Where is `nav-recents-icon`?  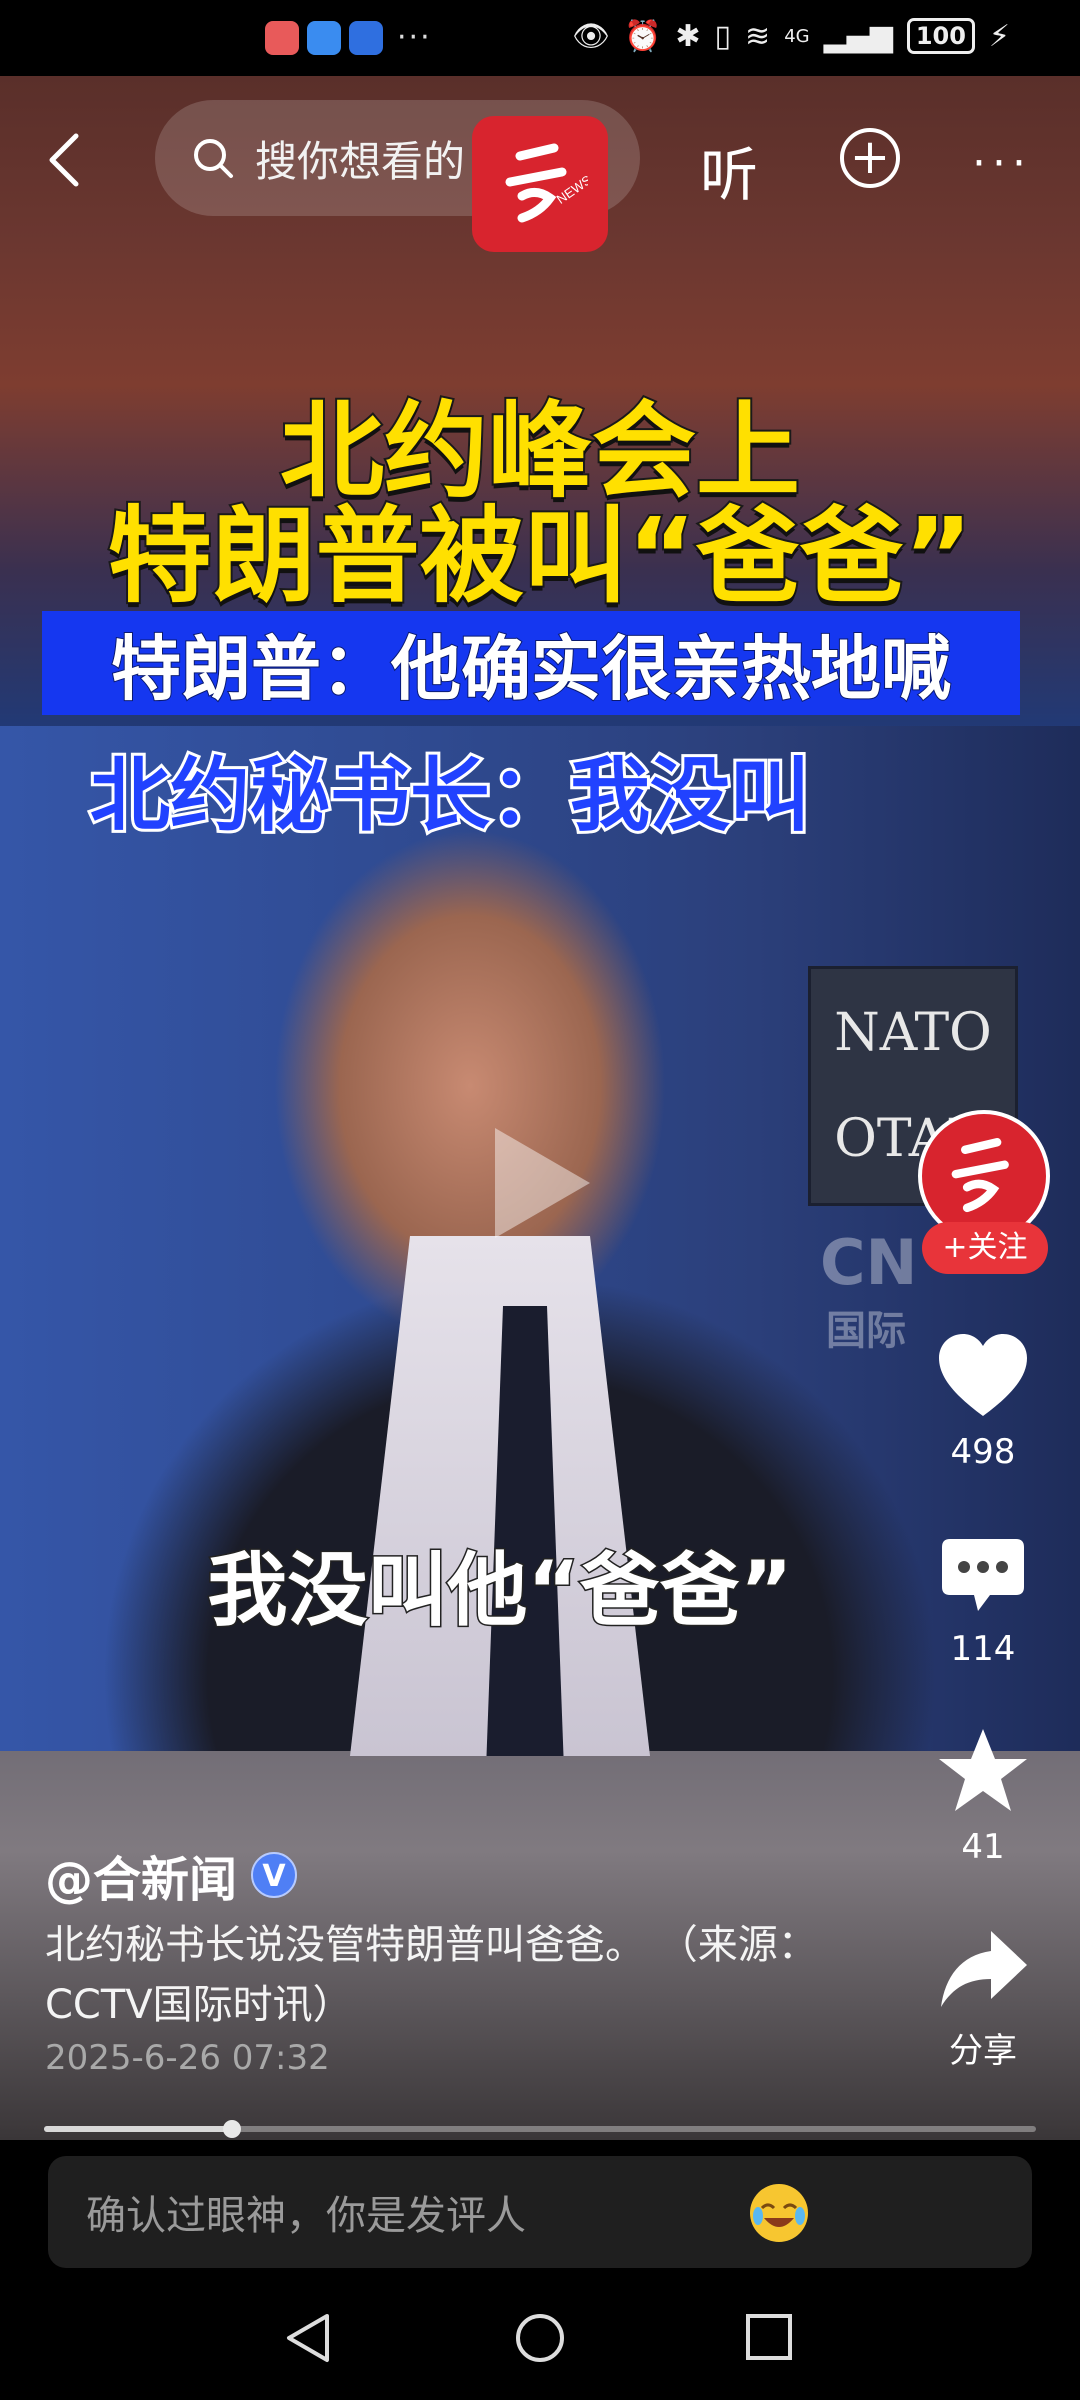 nav-recents-icon is located at coordinates (769, 2338).